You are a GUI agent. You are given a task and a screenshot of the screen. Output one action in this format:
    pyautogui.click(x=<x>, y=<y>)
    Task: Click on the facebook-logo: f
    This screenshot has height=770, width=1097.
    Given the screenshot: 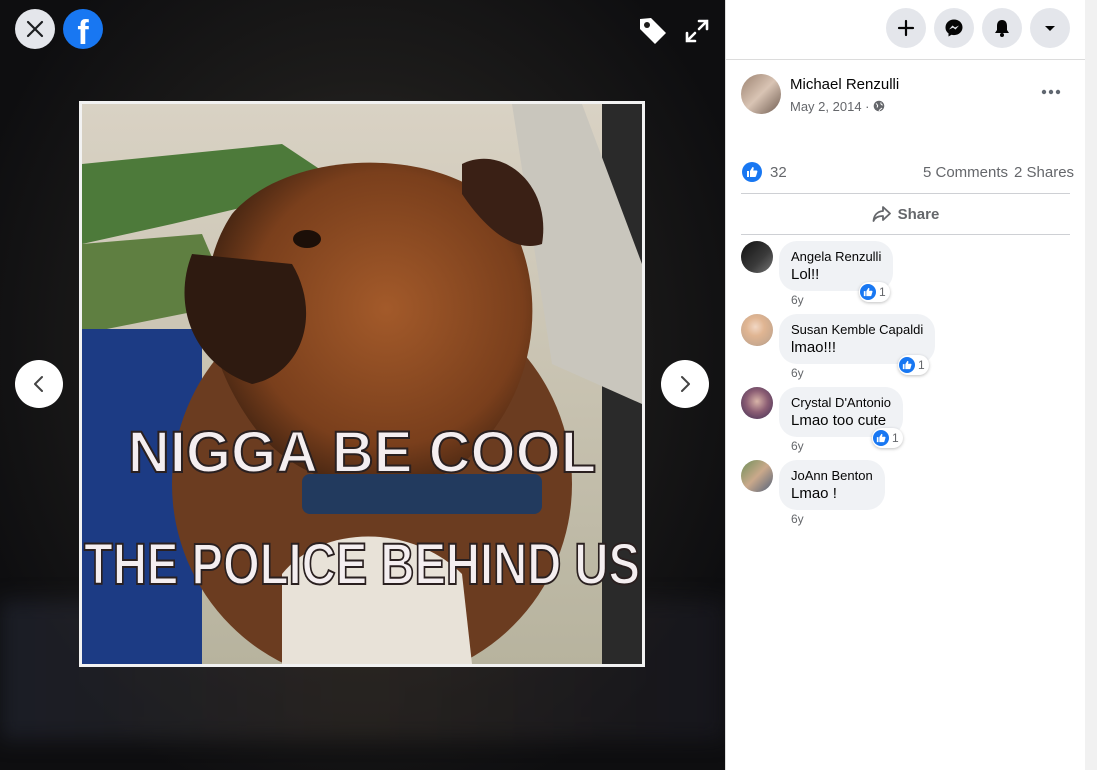 What is the action you would take?
    pyautogui.click(x=83, y=30)
    